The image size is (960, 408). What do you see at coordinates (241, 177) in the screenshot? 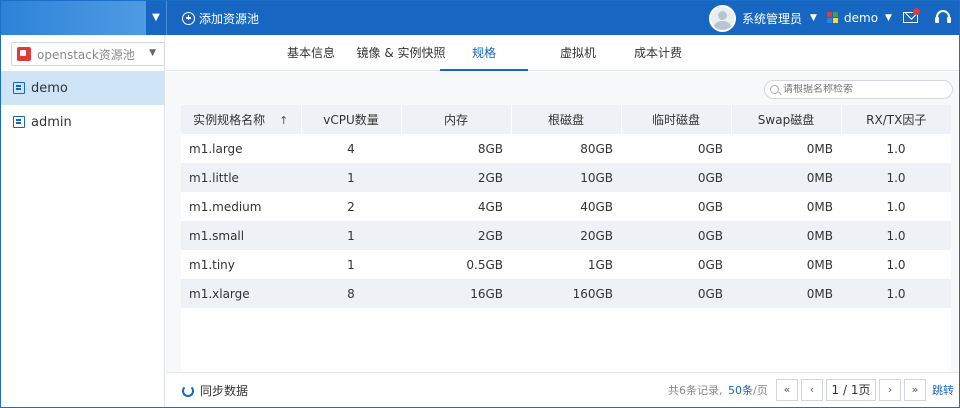
I see `cell-name: m1.little` at bounding box center [241, 177].